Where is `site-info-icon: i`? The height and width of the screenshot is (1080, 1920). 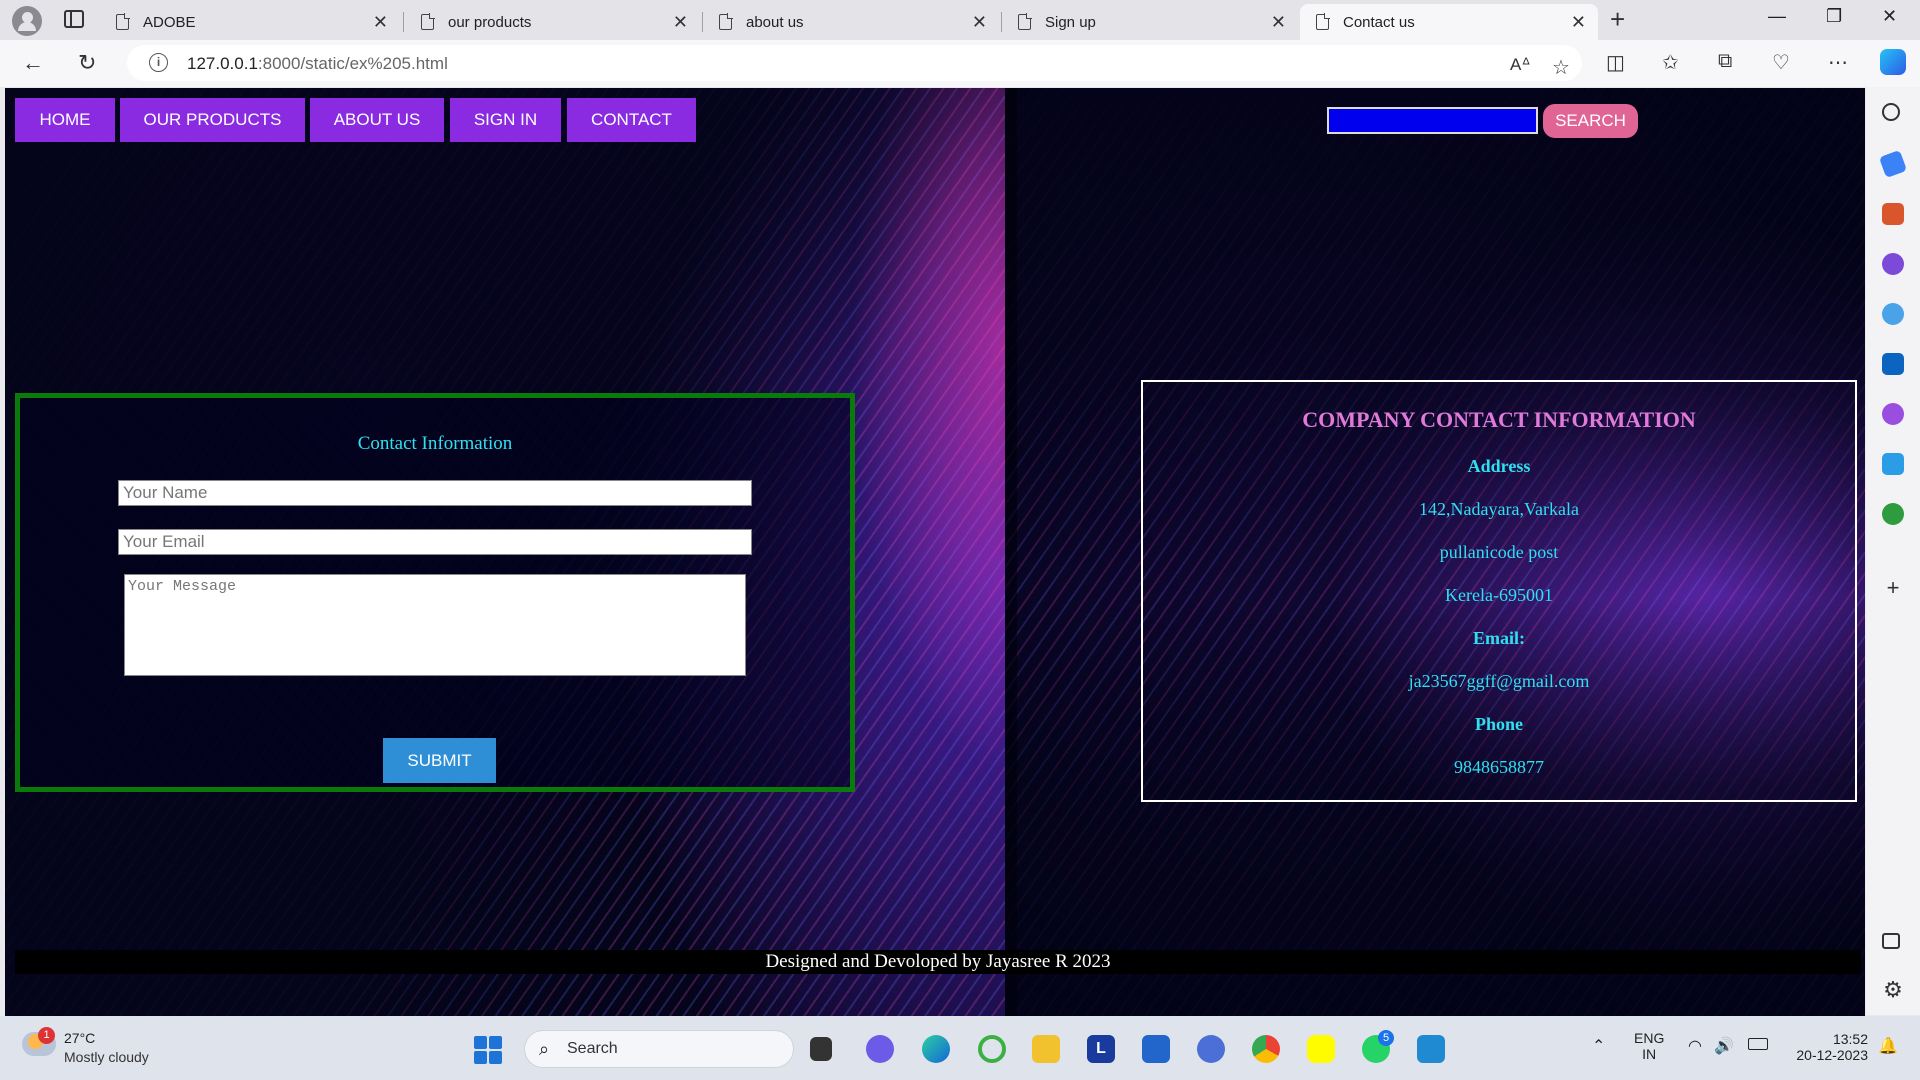 site-info-icon: i is located at coordinates (158, 62).